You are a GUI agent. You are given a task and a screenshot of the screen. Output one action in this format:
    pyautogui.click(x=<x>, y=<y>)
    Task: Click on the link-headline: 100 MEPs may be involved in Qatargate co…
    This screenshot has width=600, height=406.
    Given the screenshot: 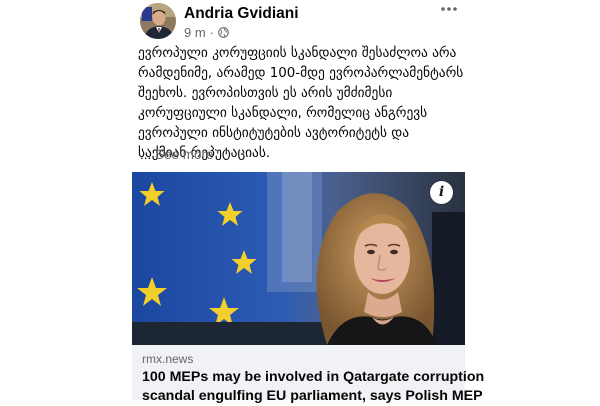 What is the action you would take?
    pyautogui.click(x=313, y=387)
    